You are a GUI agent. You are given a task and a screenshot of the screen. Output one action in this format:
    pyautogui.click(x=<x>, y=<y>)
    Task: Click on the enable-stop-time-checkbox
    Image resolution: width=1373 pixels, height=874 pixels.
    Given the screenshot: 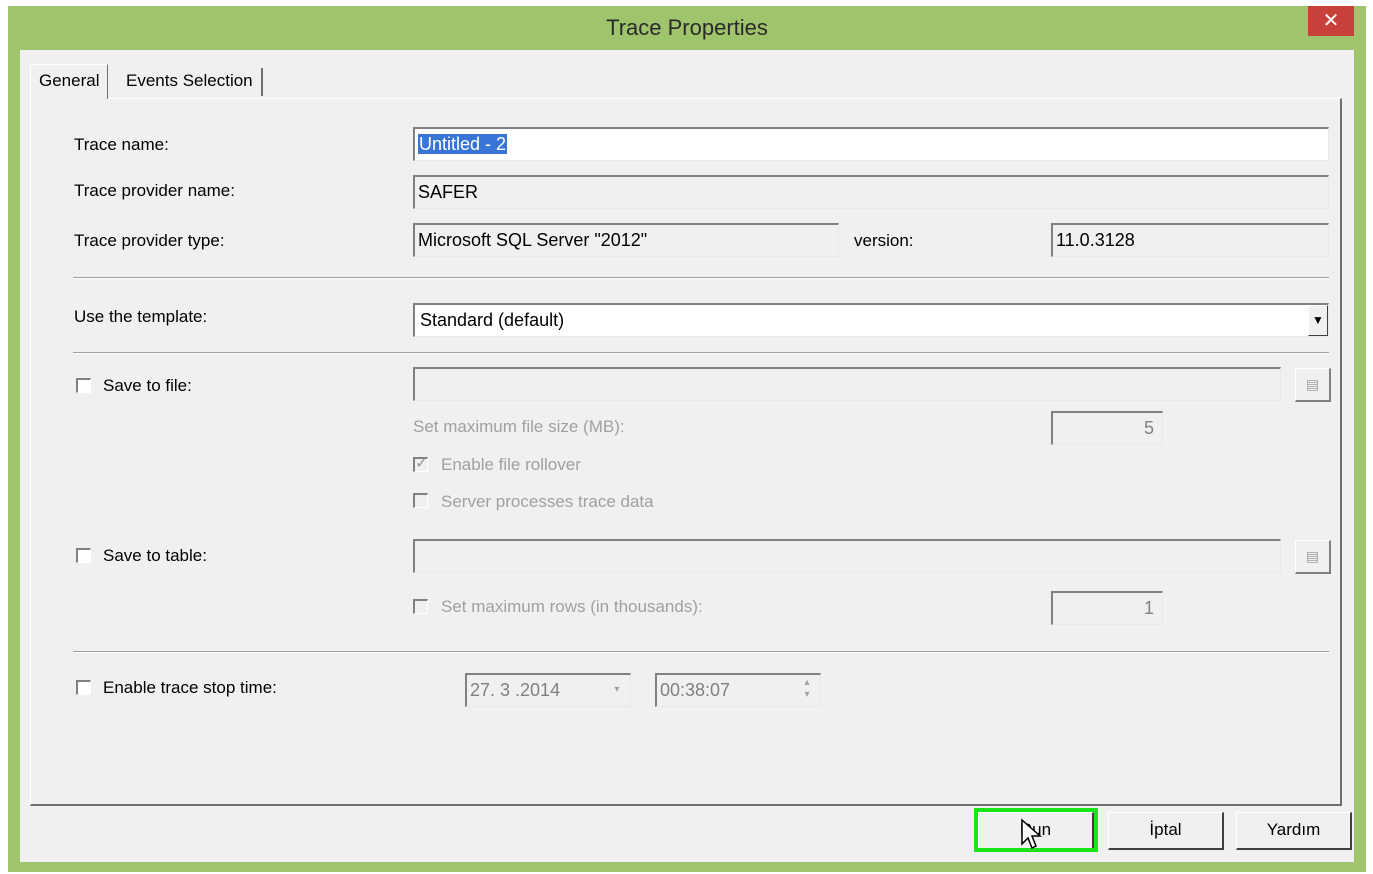 What is the action you would take?
    pyautogui.click(x=83, y=687)
    